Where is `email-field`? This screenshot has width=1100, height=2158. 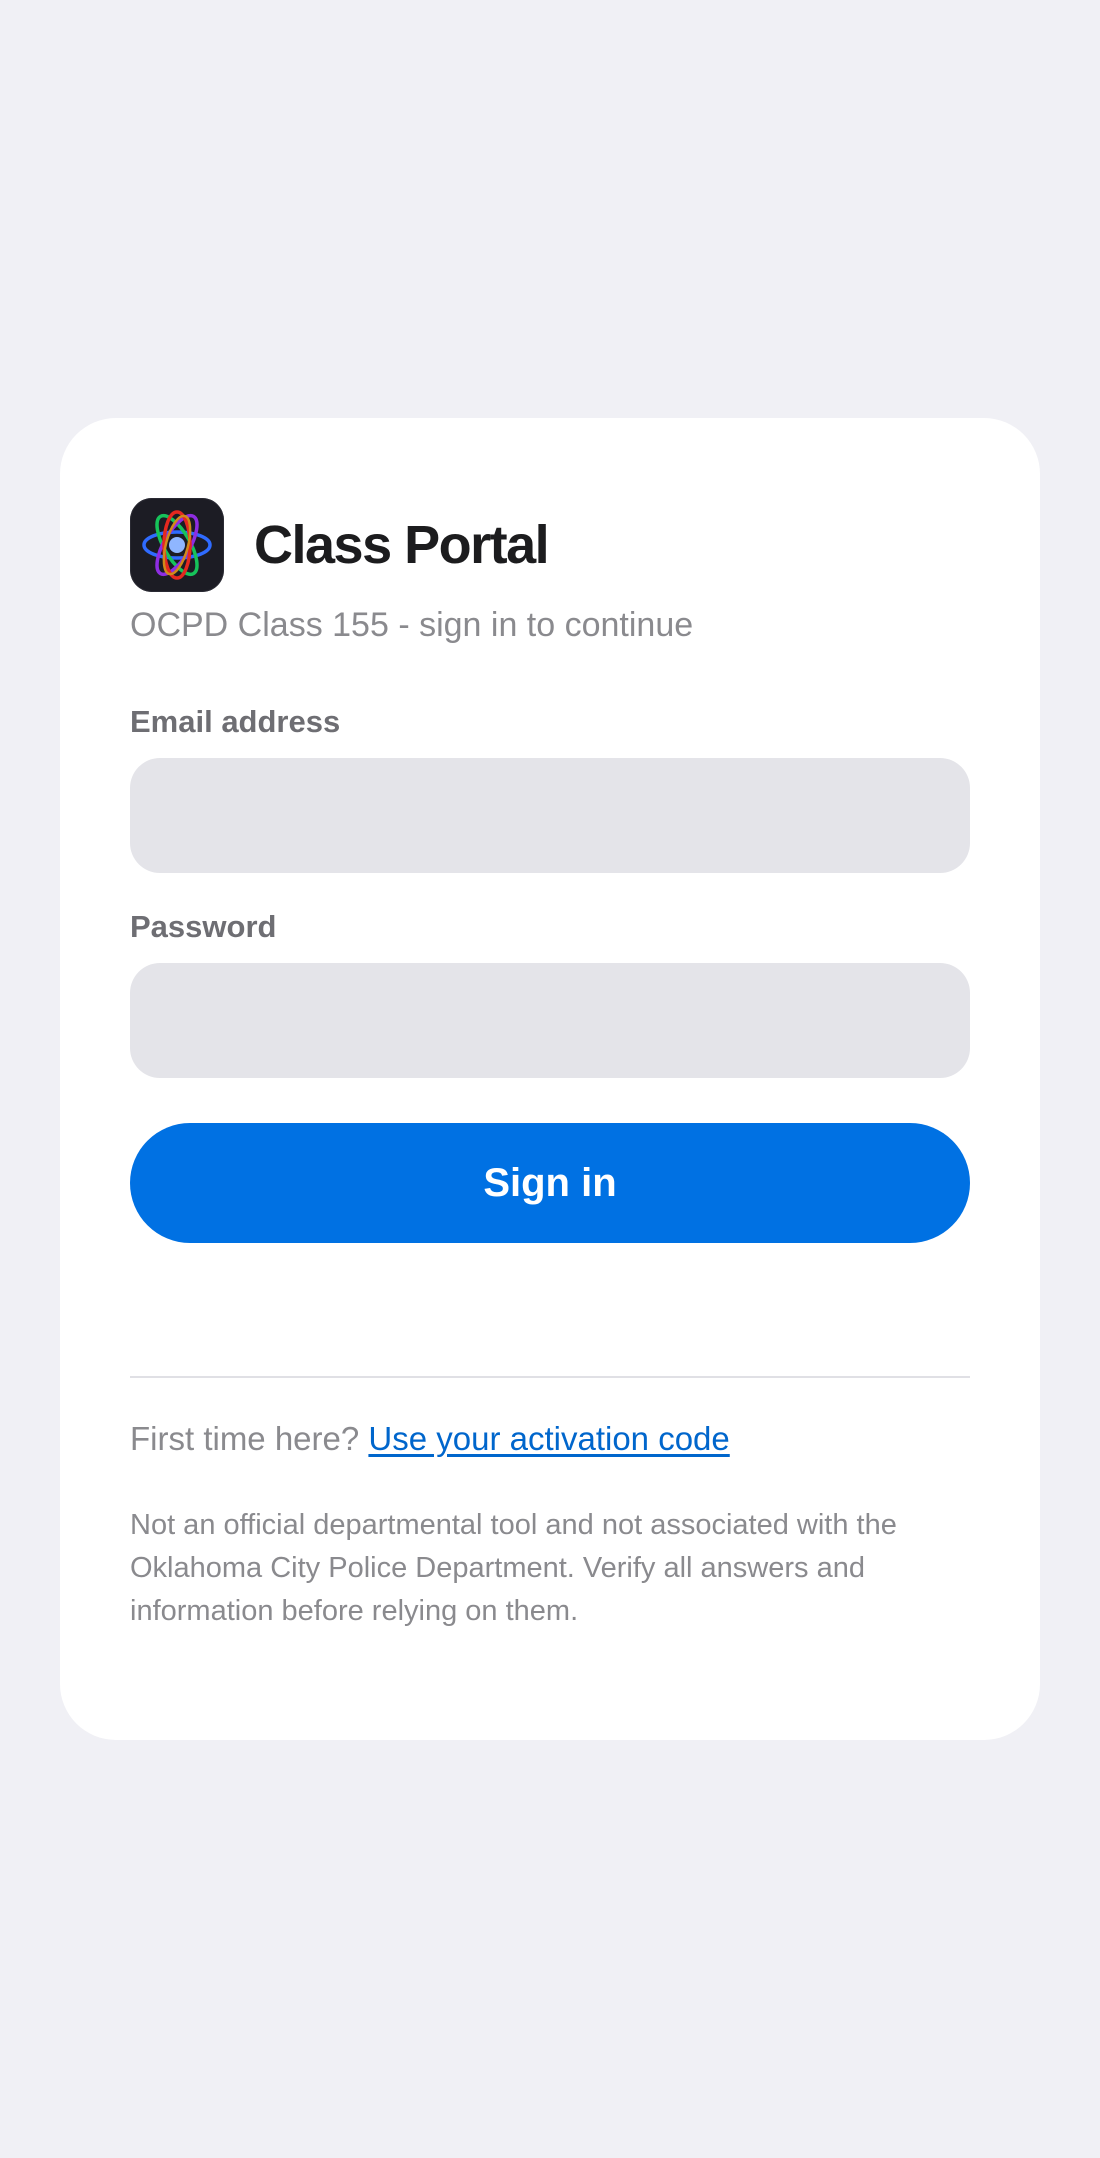 email-field is located at coordinates (550, 815).